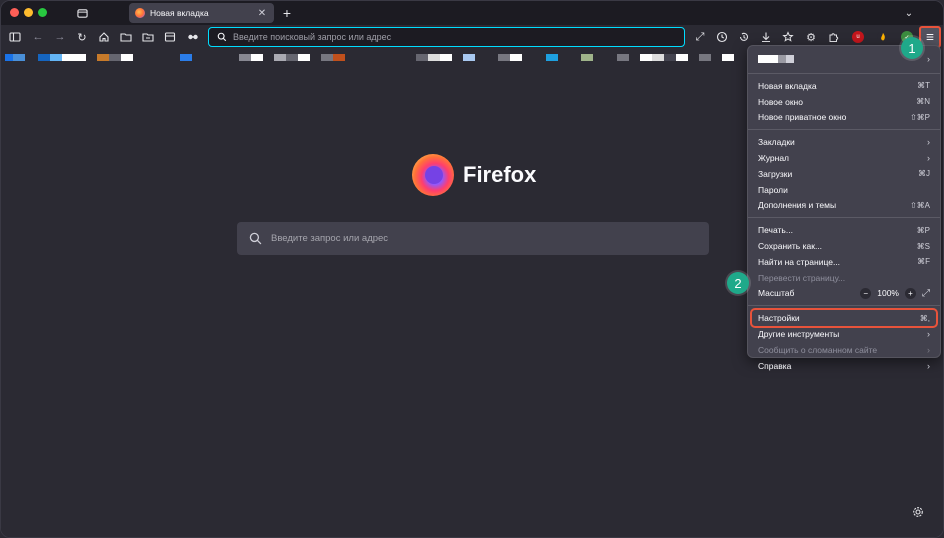 Image resolution: width=944 pixels, height=538 pixels. Describe the element at coordinates (738, 283) in the screenshot. I see `step-badge-2: 2` at that location.